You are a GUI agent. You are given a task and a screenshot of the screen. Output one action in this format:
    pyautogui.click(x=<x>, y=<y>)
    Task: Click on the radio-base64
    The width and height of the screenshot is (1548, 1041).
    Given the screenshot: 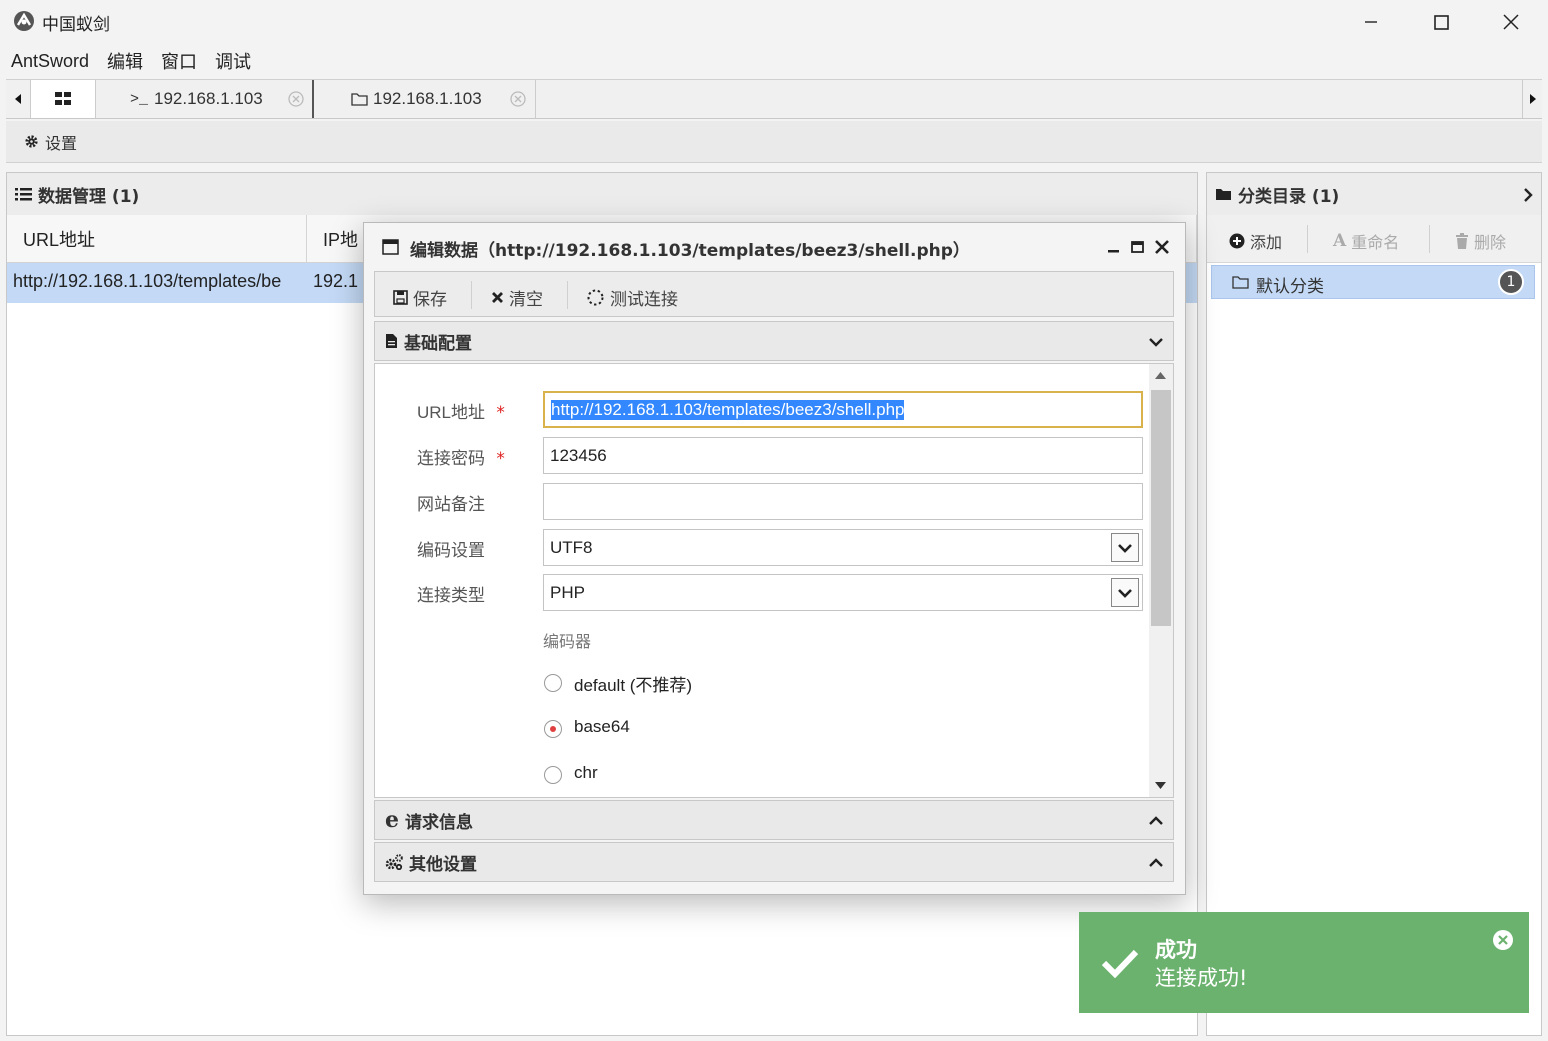 What is the action you would take?
    pyautogui.click(x=553, y=729)
    